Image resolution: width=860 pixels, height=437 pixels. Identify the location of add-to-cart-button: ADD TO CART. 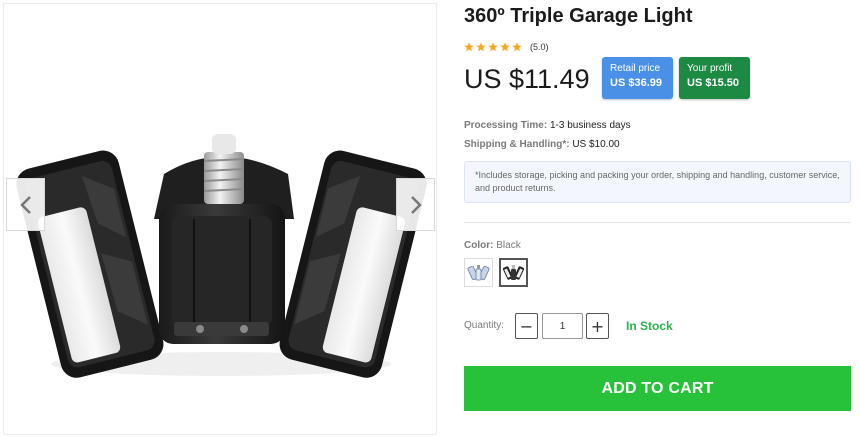
(657, 388).